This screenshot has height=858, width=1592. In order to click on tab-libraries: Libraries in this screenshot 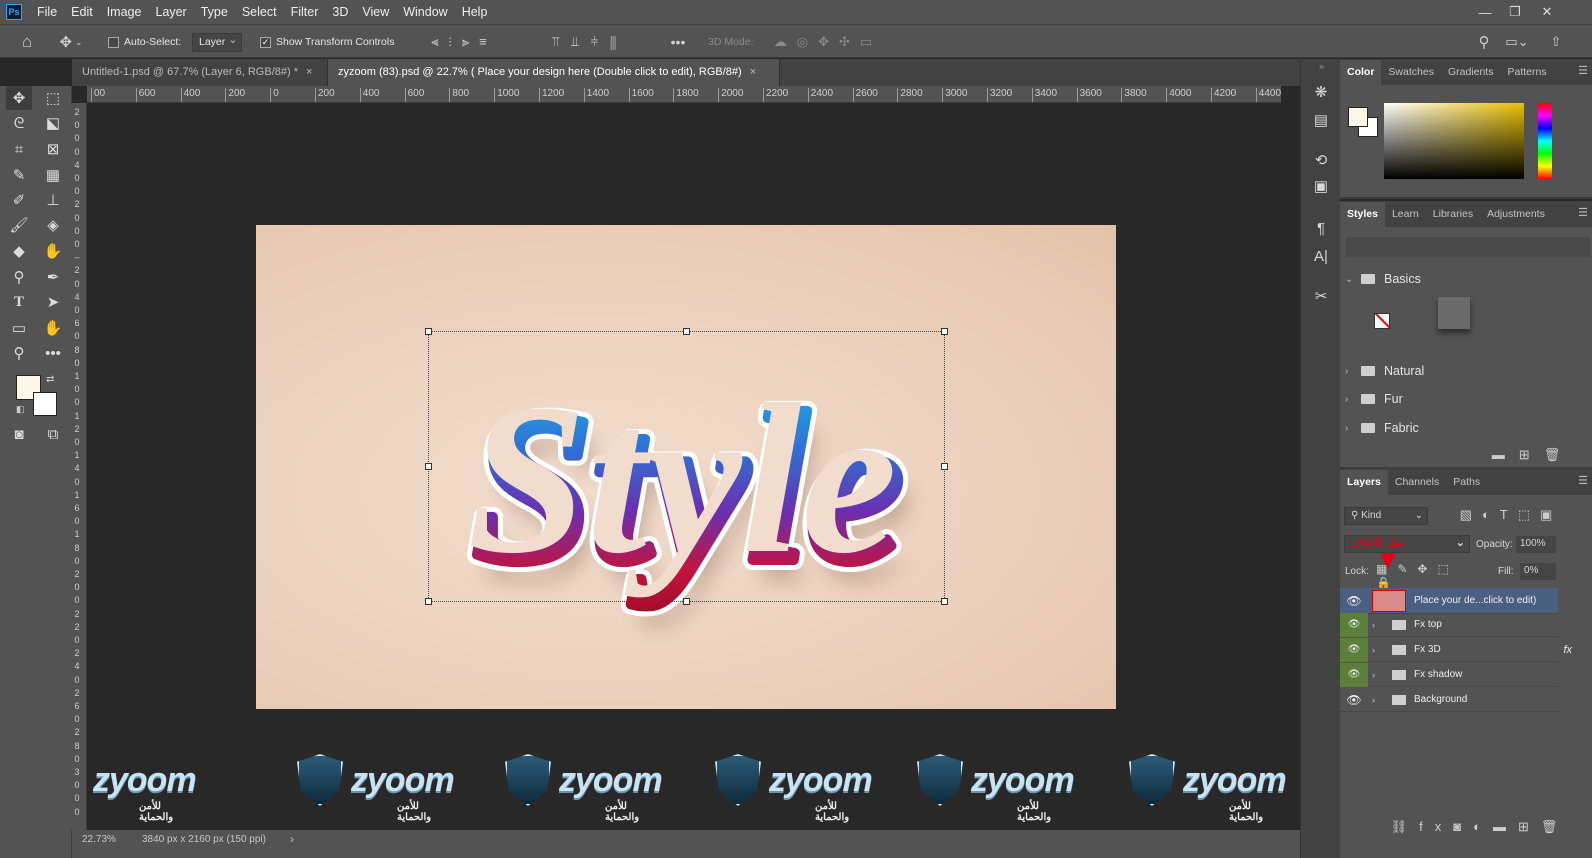, I will do `click(1453, 214)`.